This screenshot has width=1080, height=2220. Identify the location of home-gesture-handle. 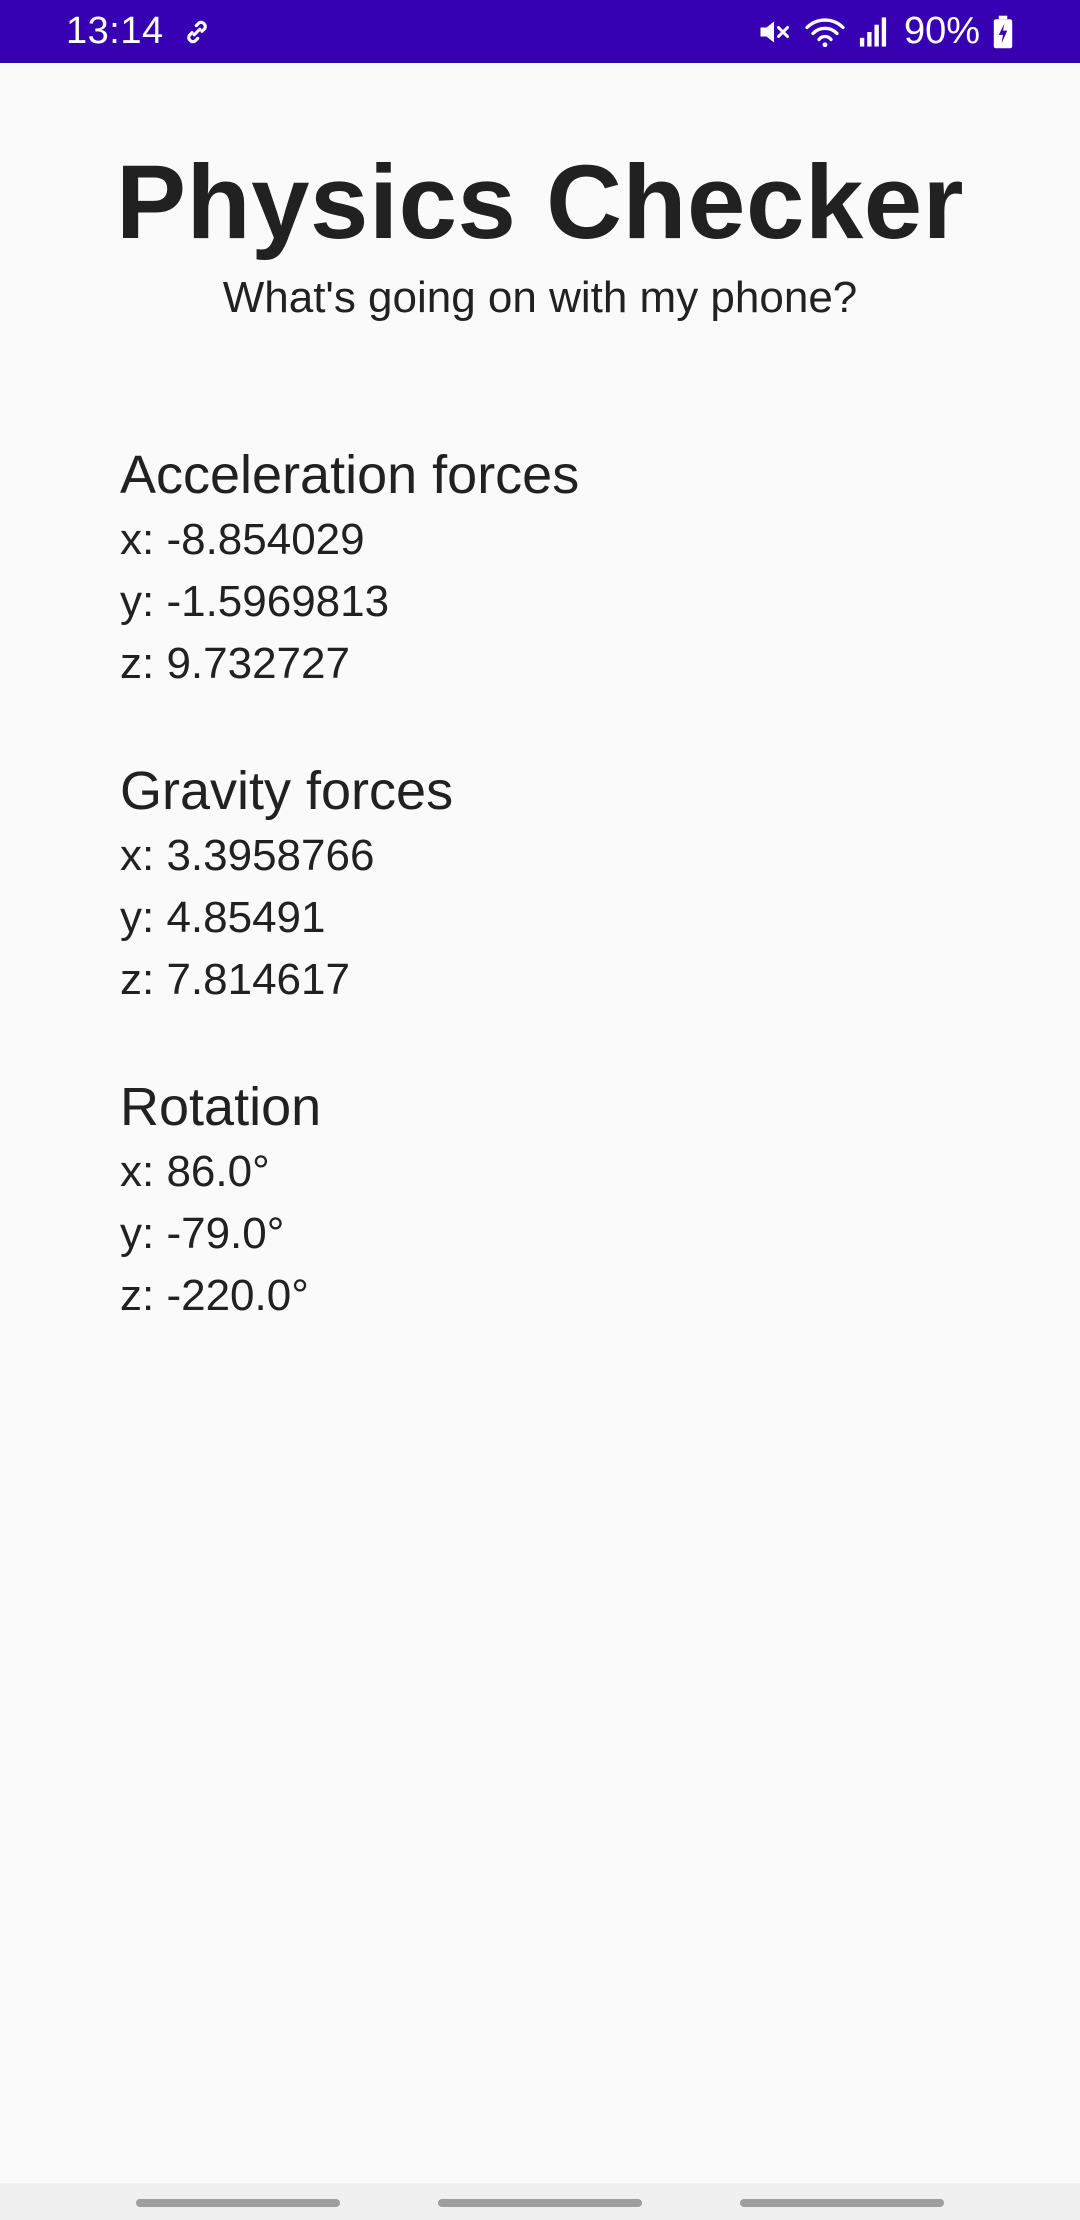
(540, 2203).